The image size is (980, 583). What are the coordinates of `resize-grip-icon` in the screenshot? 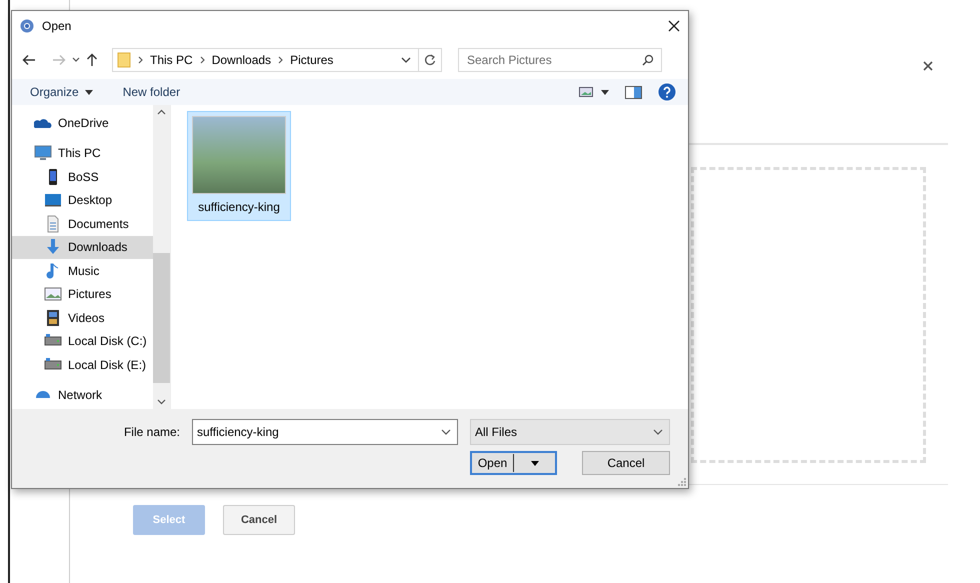 It's located at (682, 482).